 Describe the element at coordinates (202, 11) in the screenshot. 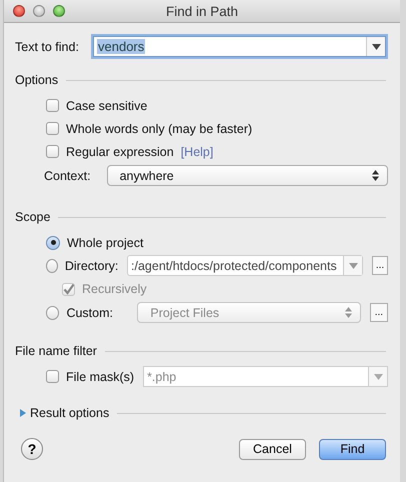

I see `window-title: Find in Path` at that location.